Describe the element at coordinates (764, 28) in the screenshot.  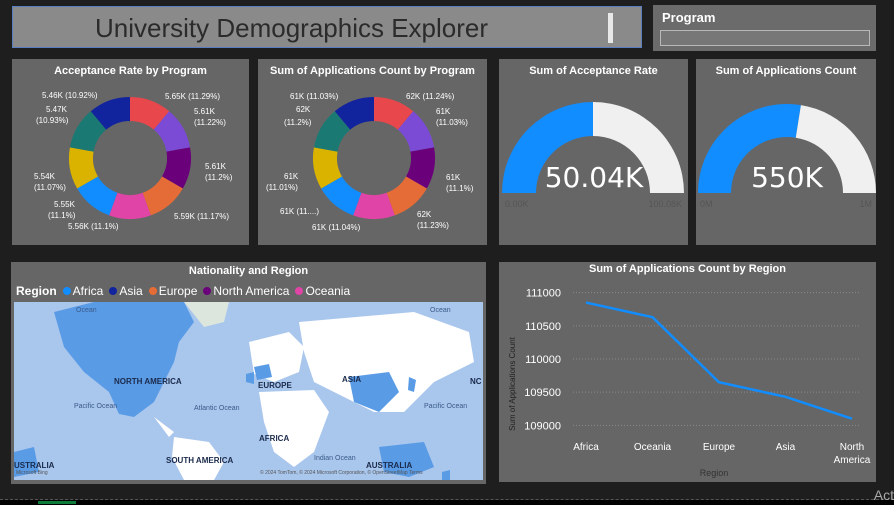
I see `program-slicer: Program` at that location.